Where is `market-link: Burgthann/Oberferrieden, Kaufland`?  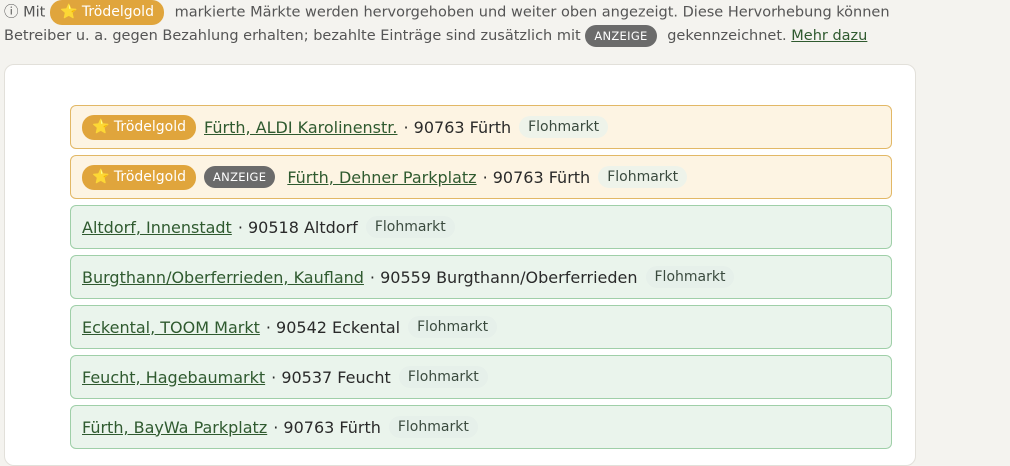
market-link: Burgthann/Oberferrieden, Kaufland is located at coordinates (223, 277).